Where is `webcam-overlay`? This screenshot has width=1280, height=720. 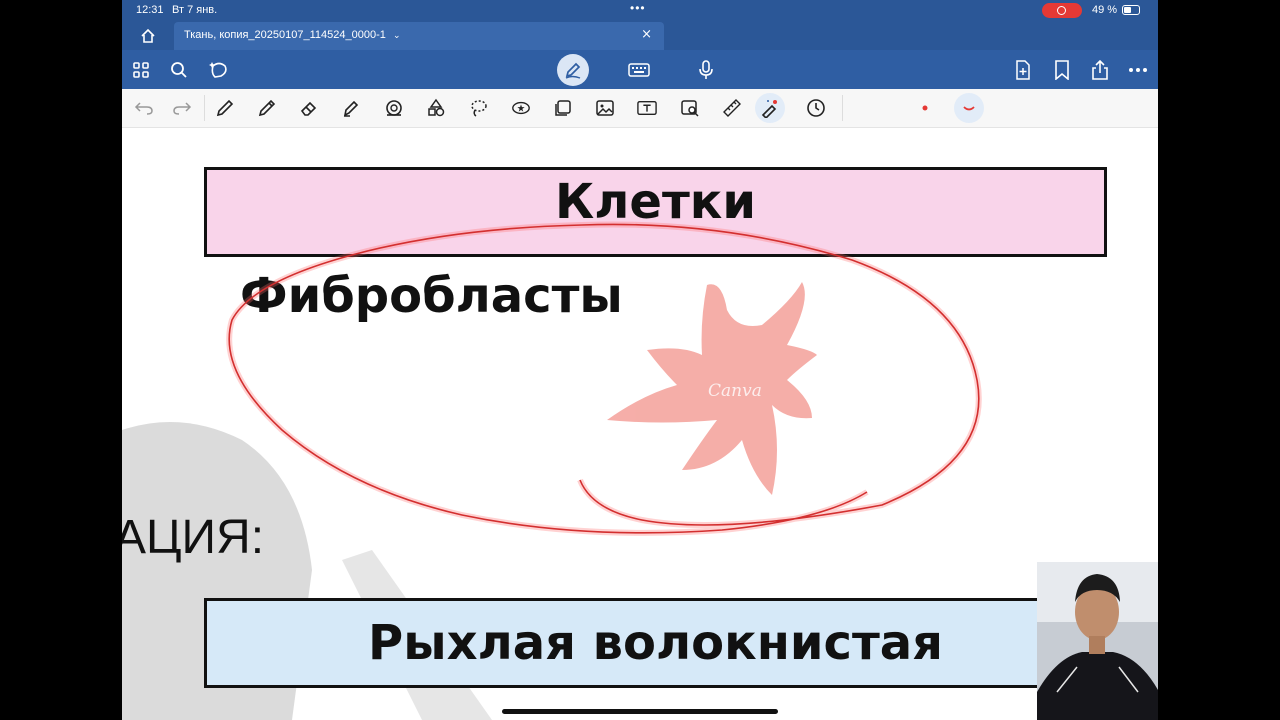
webcam-overlay is located at coordinates (1097, 641).